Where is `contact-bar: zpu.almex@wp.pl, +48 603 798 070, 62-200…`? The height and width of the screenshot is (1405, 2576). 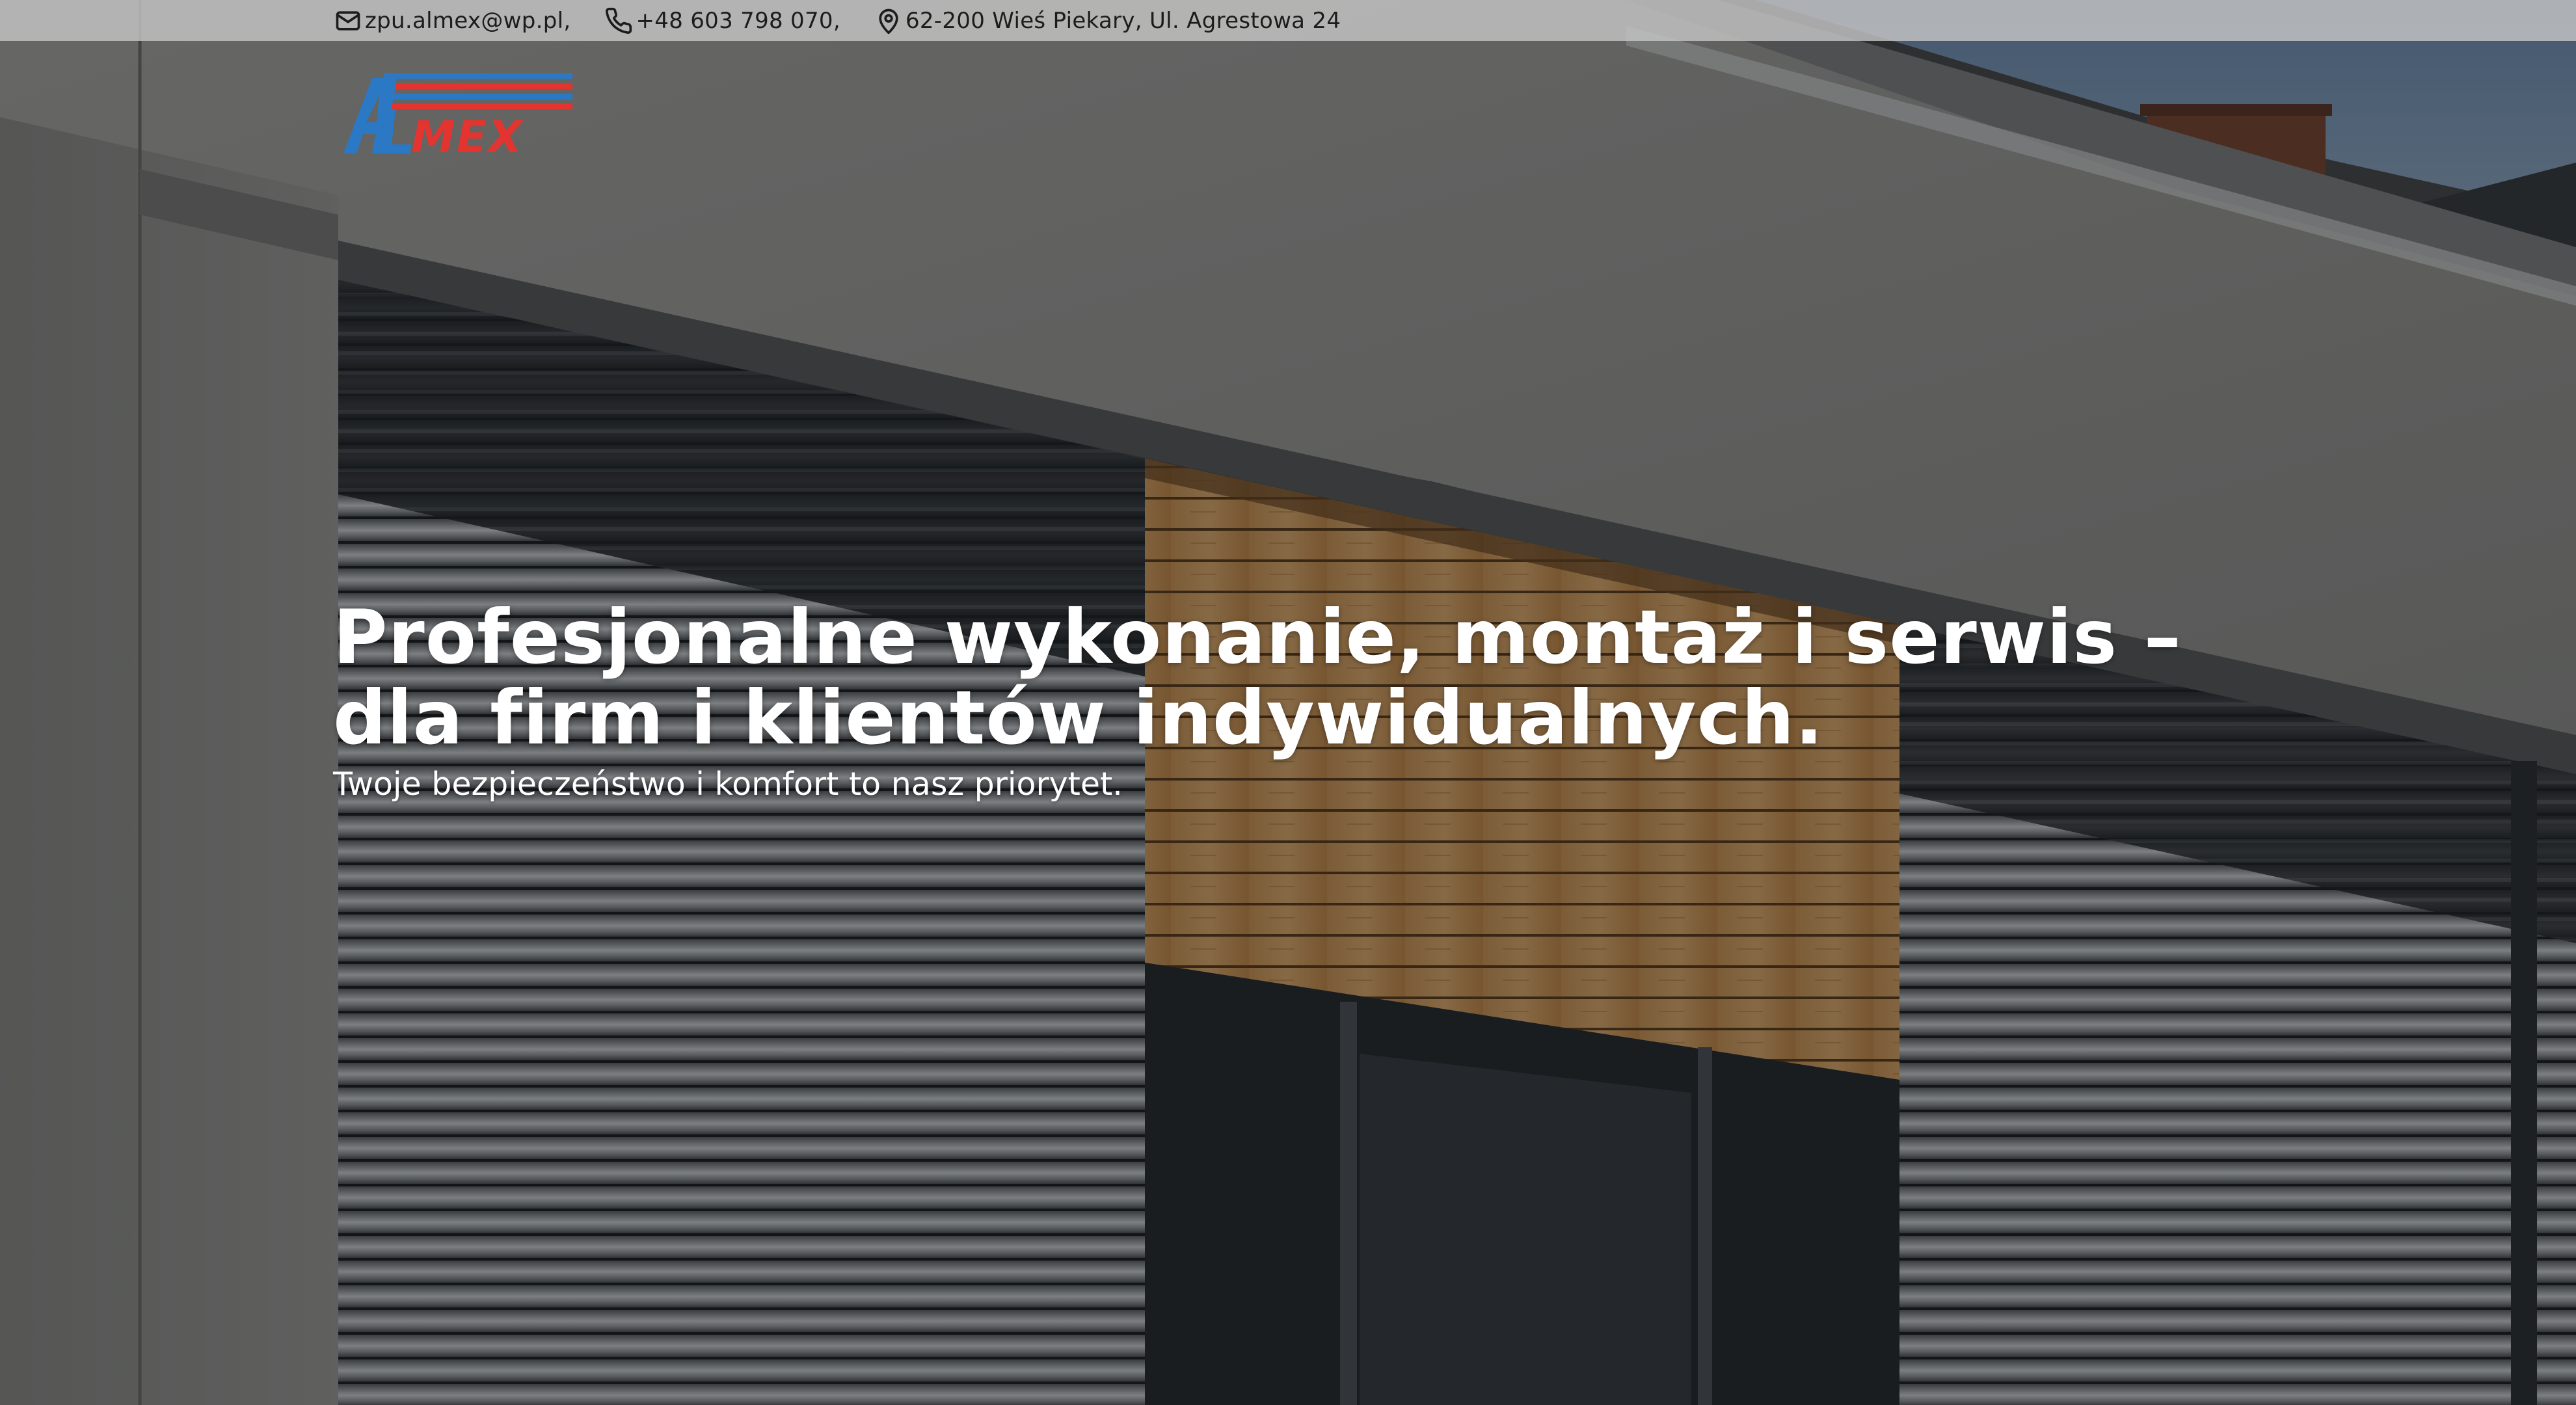
contact-bar: zpu.almex@wp.pl, +48 603 798 070, 62-200… is located at coordinates (1288, 20).